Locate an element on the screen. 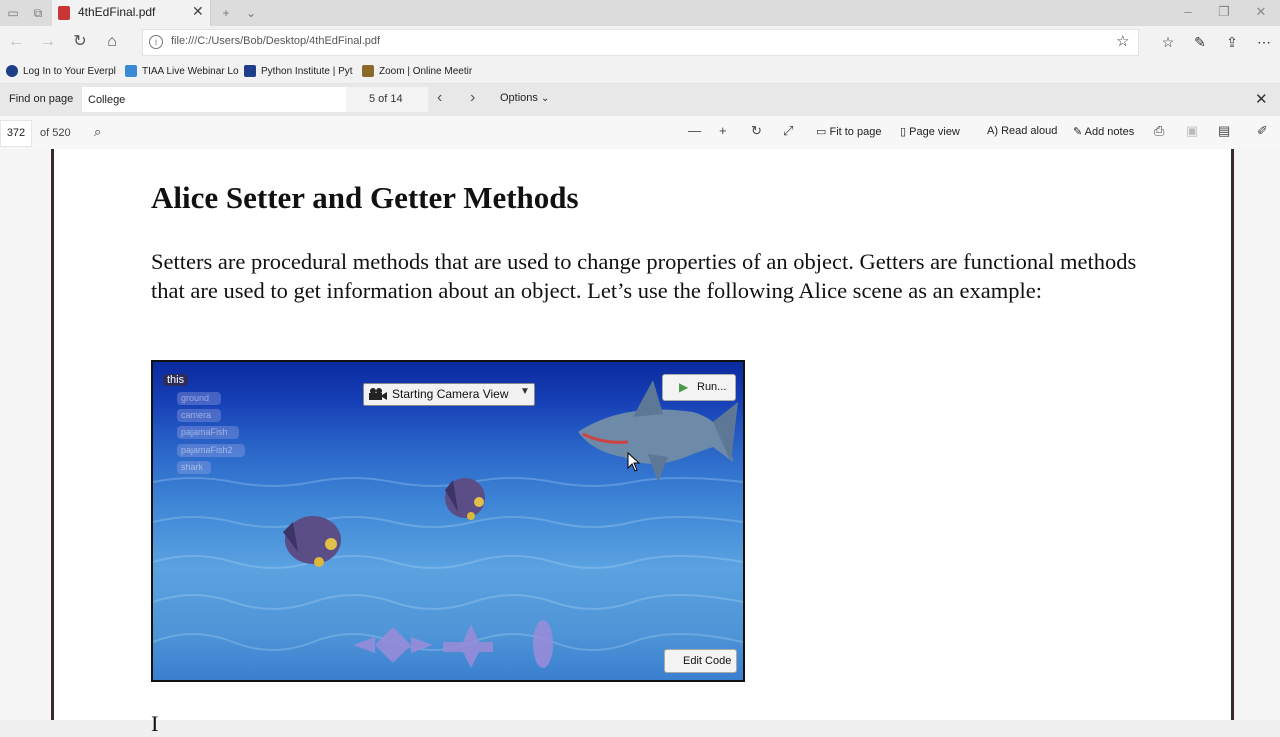  zoom-out-icon: — is located at coordinates (694, 130).